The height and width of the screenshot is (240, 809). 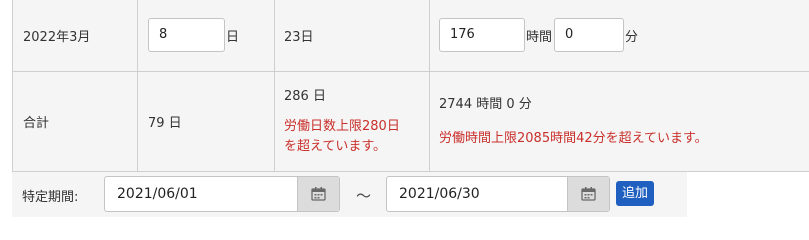 What do you see at coordinates (342, 126) in the screenshot?
I see `days-warning-line1: 労働日数上限280日` at bounding box center [342, 126].